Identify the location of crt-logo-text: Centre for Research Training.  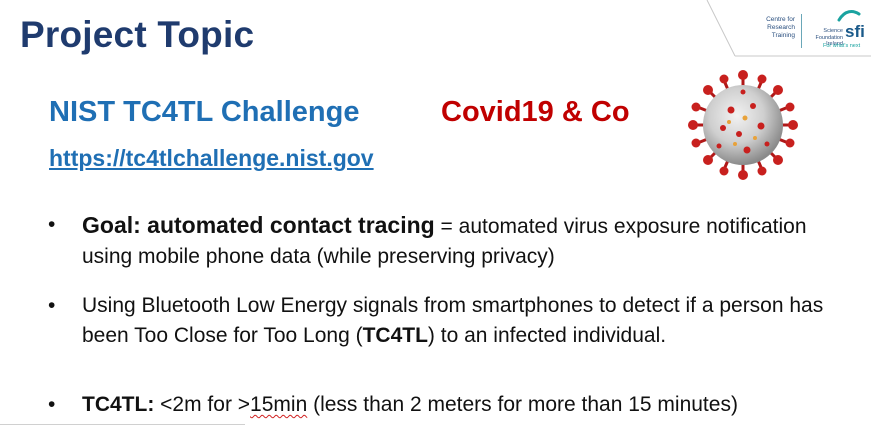
(769, 28).